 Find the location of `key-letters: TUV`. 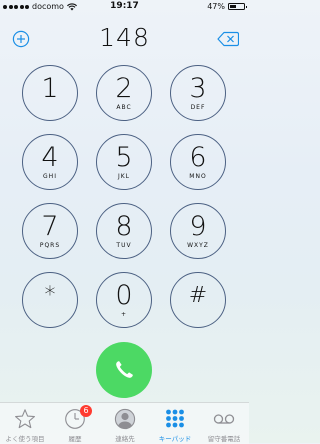

key-letters: TUV is located at coordinates (124, 245).